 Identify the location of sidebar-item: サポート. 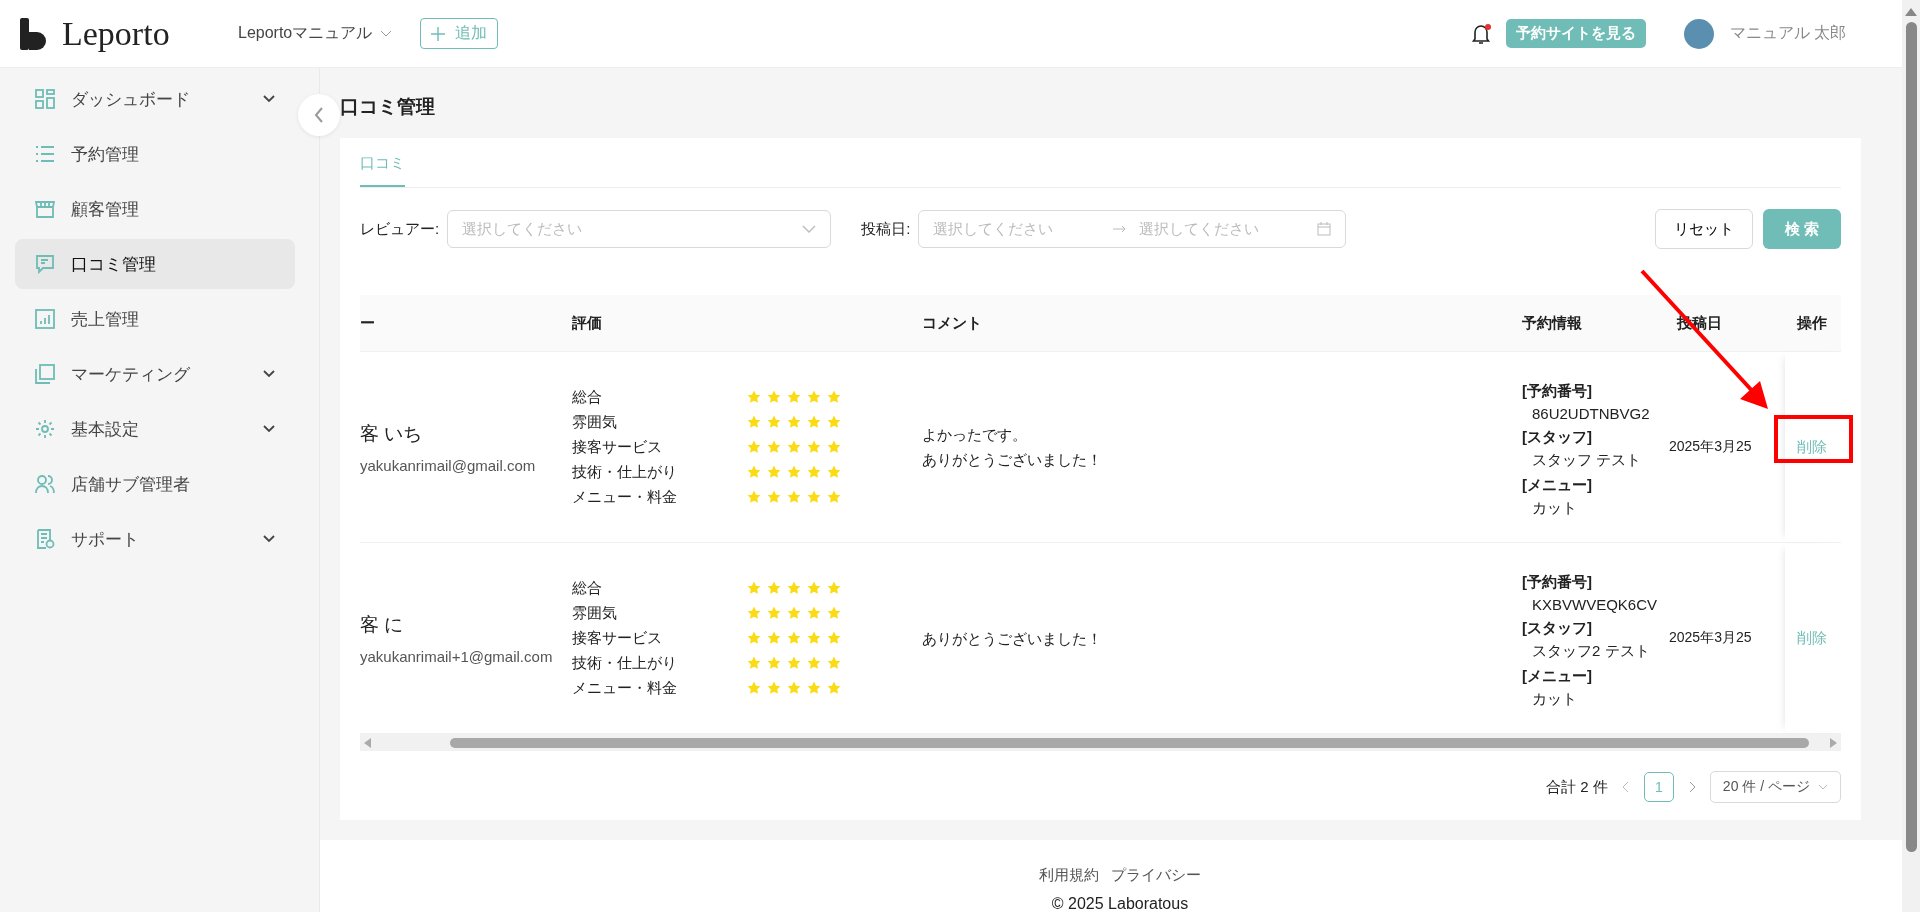
(155, 539).